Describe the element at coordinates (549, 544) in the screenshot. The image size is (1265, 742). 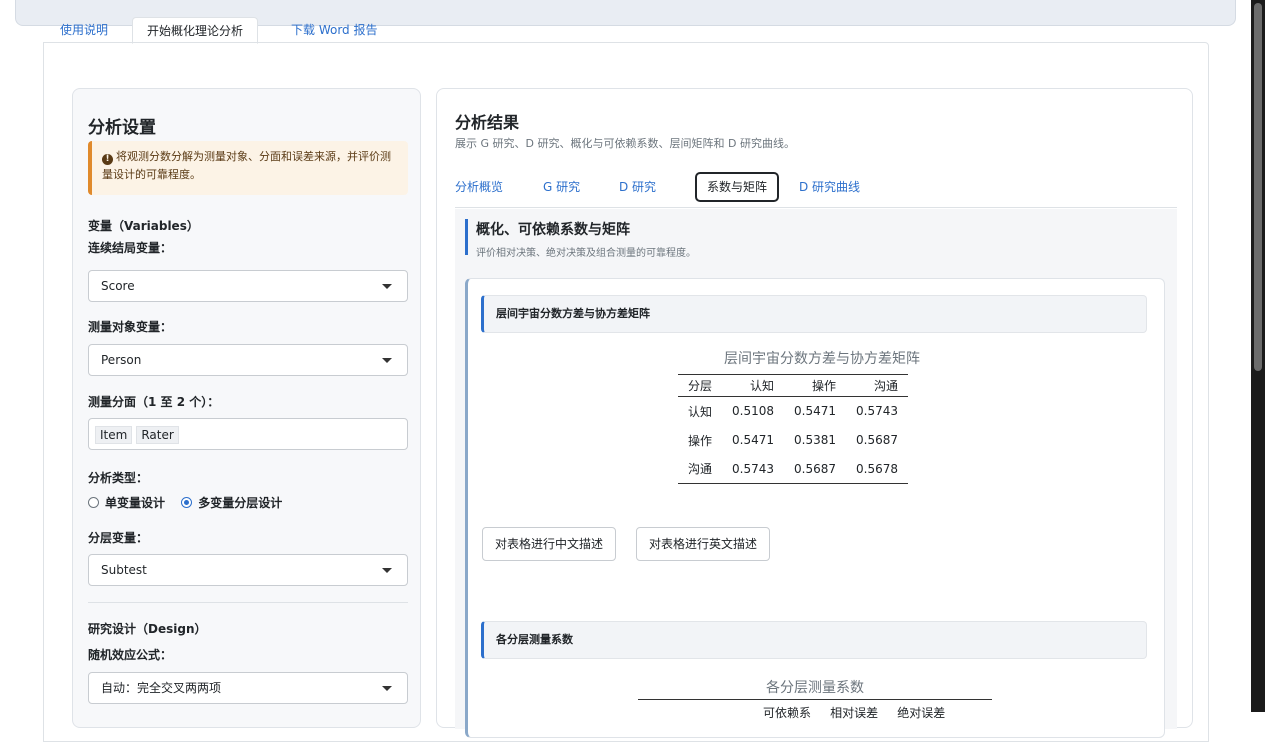
I see `describe-chinese-button: 对表格进行中文描述` at that location.